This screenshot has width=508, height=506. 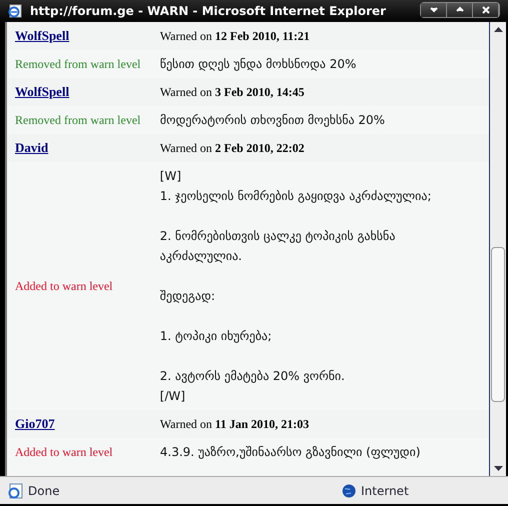 What do you see at coordinates (434, 10) in the screenshot?
I see `minimize-button` at bounding box center [434, 10].